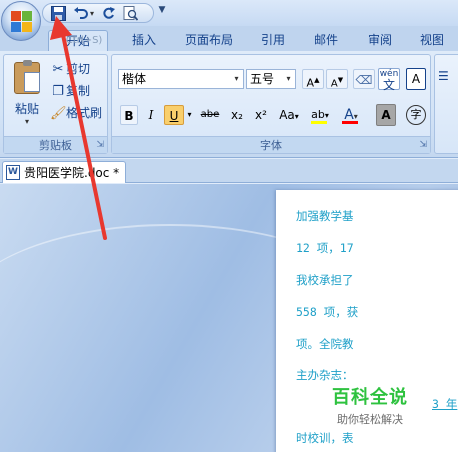 The height and width of the screenshot is (452, 458). I want to click on clipboard-group-label: 剪贴板, so click(55, 144).